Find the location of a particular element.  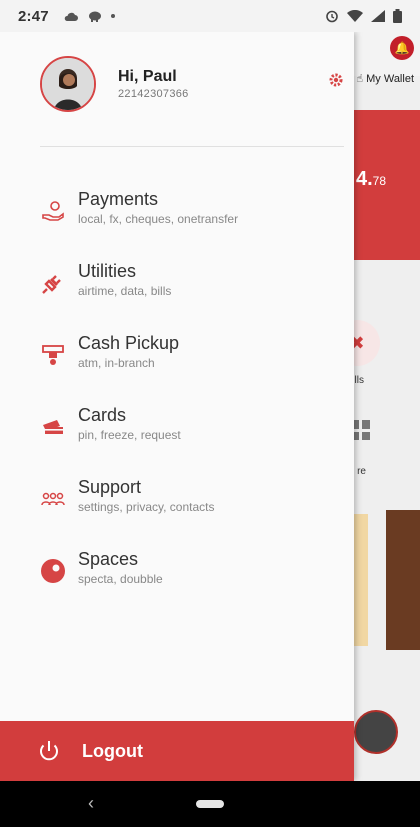

menu-item-cards: Cards pin, freeze, request is located at coordinates (139, 440).